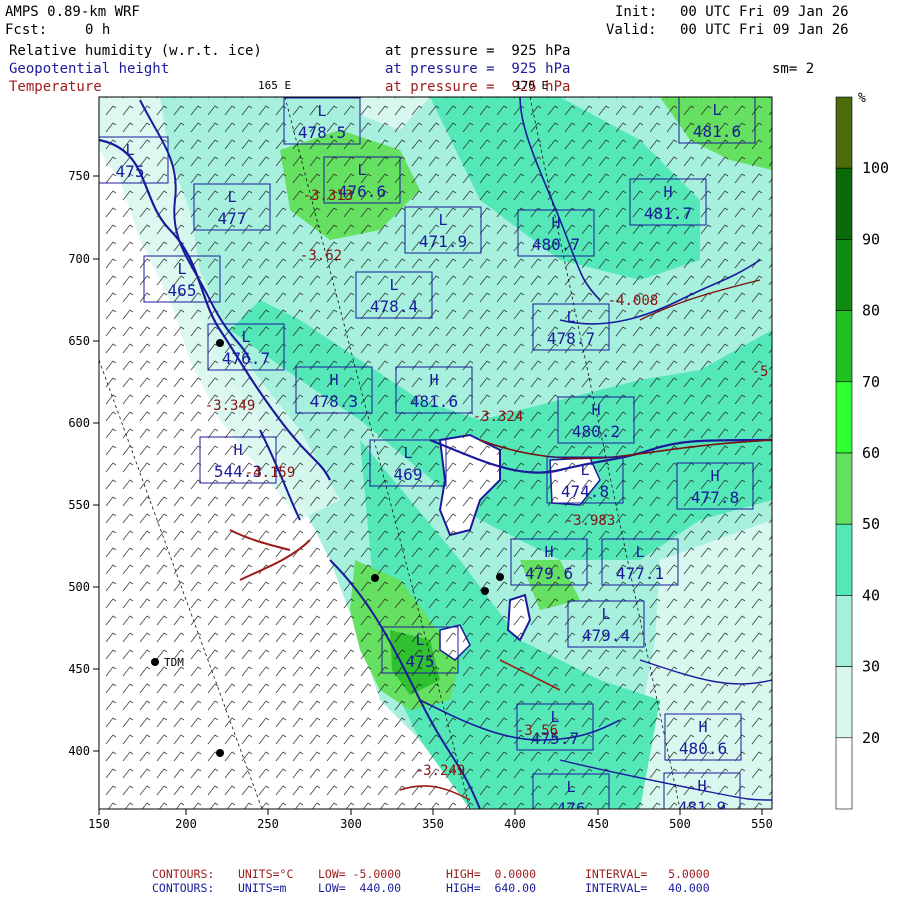  I want to click on y-tick-label: 750, so click(79, 176).